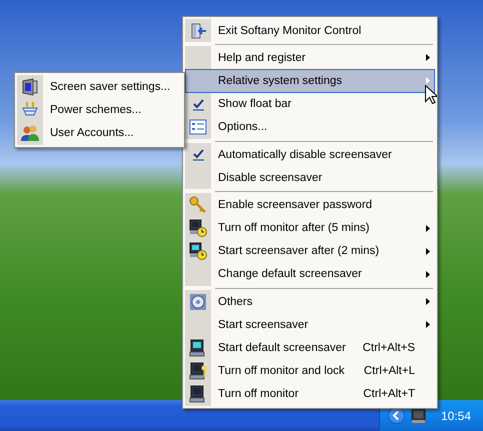 The image size is (483, 431). Describe the element at coordinates (310, 178) in the screenshot. I see `menu-item: Disable screensaver` at that location.